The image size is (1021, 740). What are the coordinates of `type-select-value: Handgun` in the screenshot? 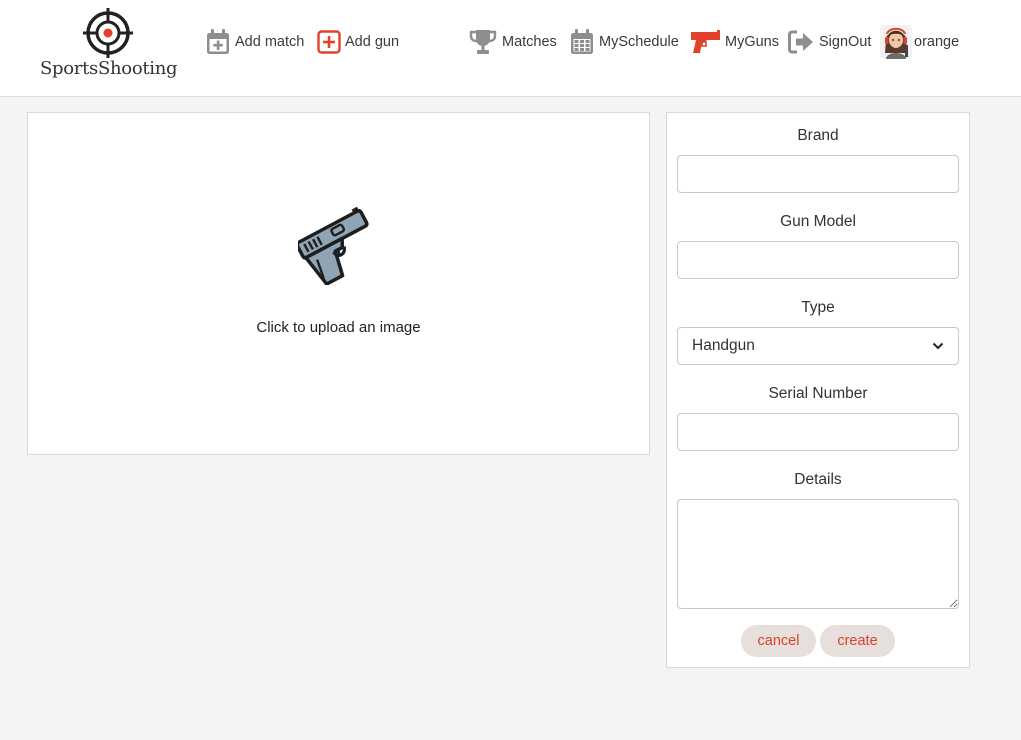 It's located at (723, 345).